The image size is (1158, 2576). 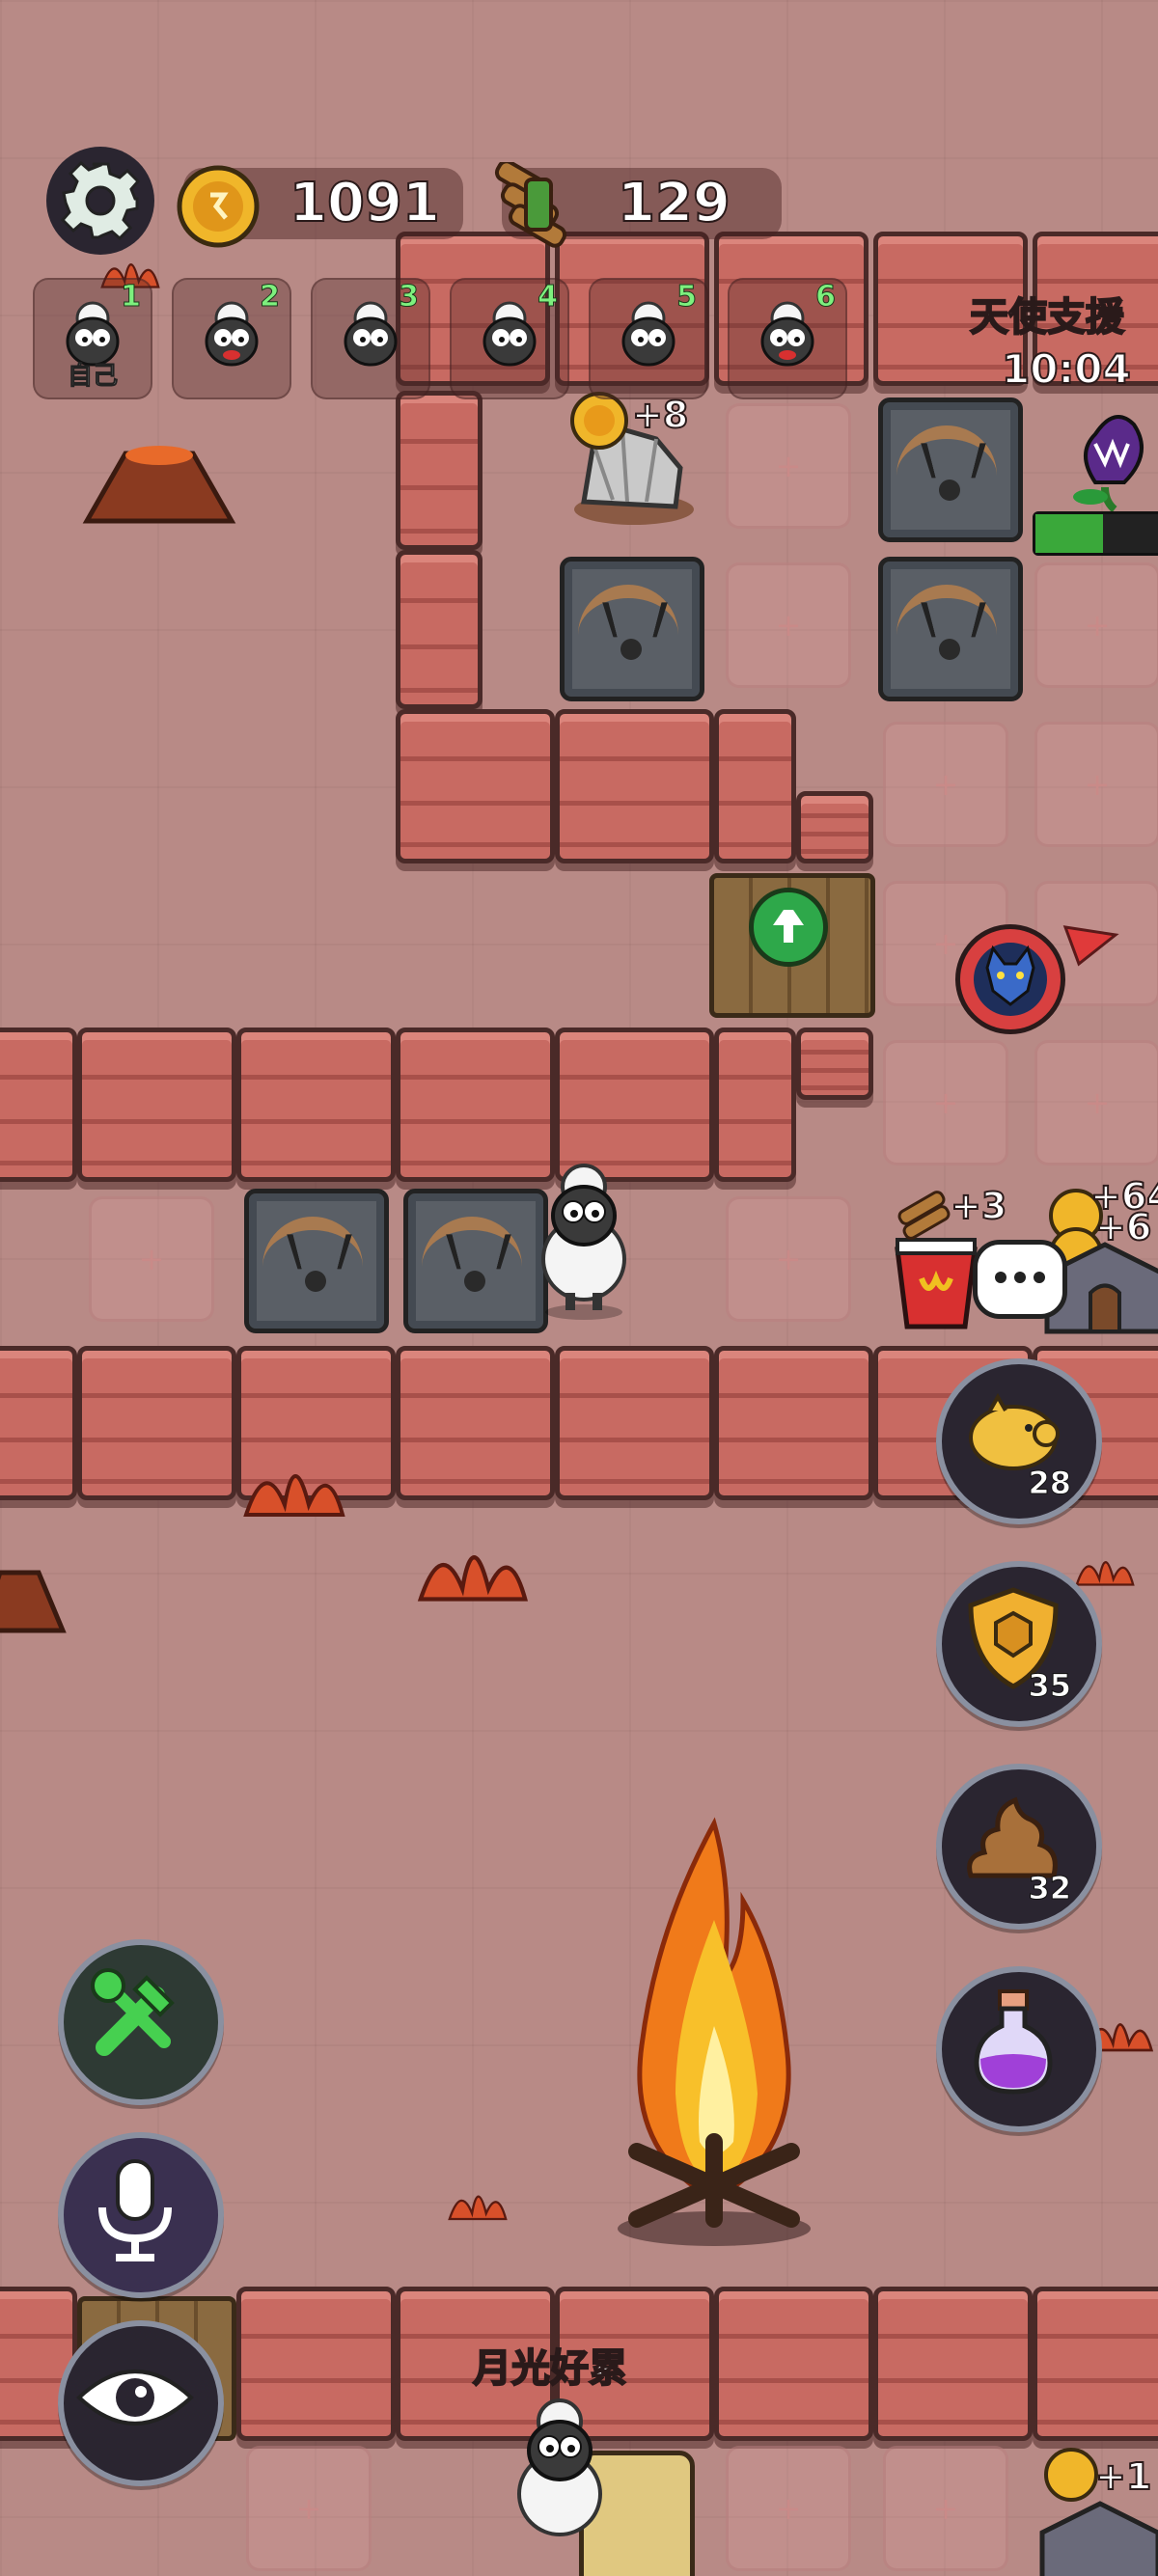 What do you see at coordinates (687, 297) in the screenshot?
I see `player-number: 5` at bounding box center [687, 297].